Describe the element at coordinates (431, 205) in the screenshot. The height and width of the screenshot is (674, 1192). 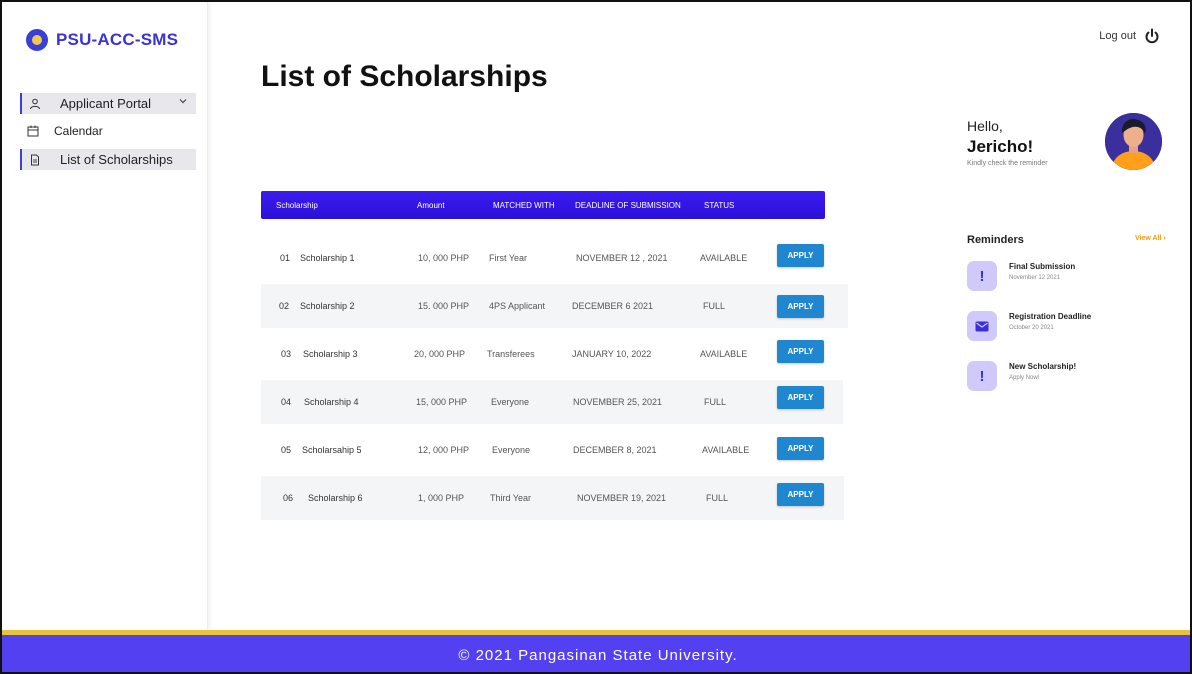
I see `column-header-amount: Amount` at that location.